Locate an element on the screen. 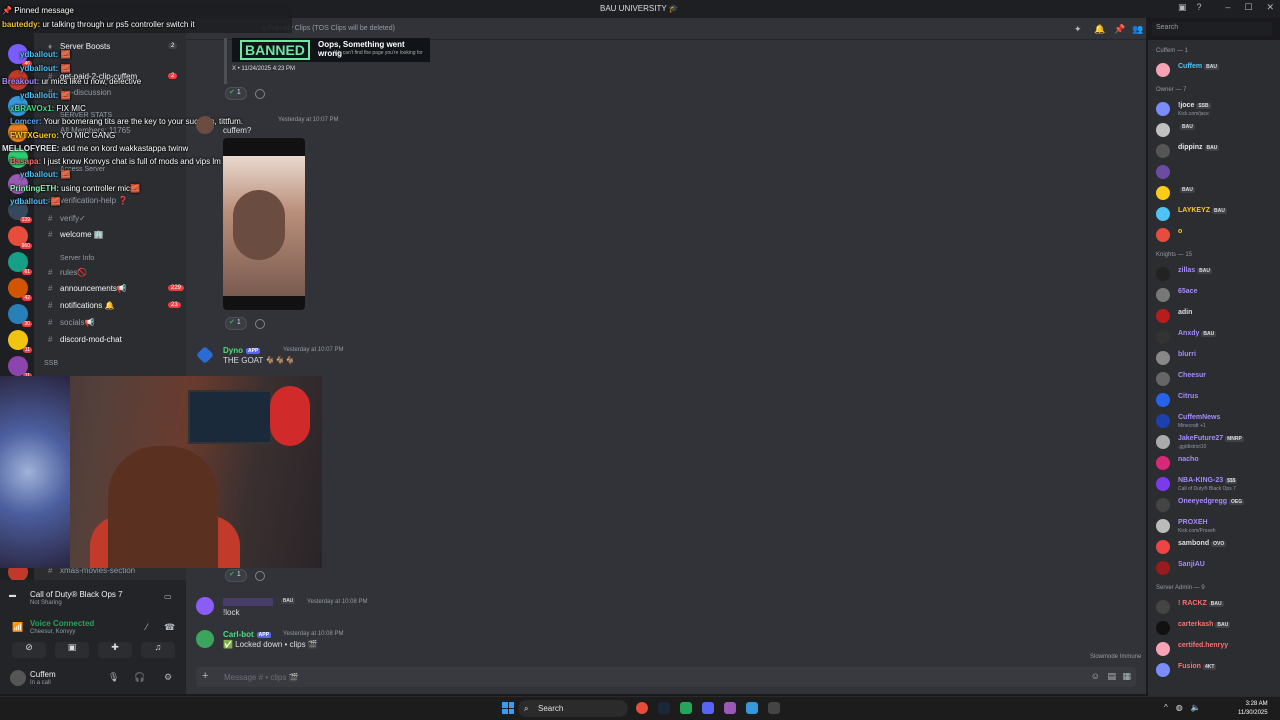 The height and width of the screenshot is (720, 1280). member-item: SanjiAU is located at coordinates (1218, 569).